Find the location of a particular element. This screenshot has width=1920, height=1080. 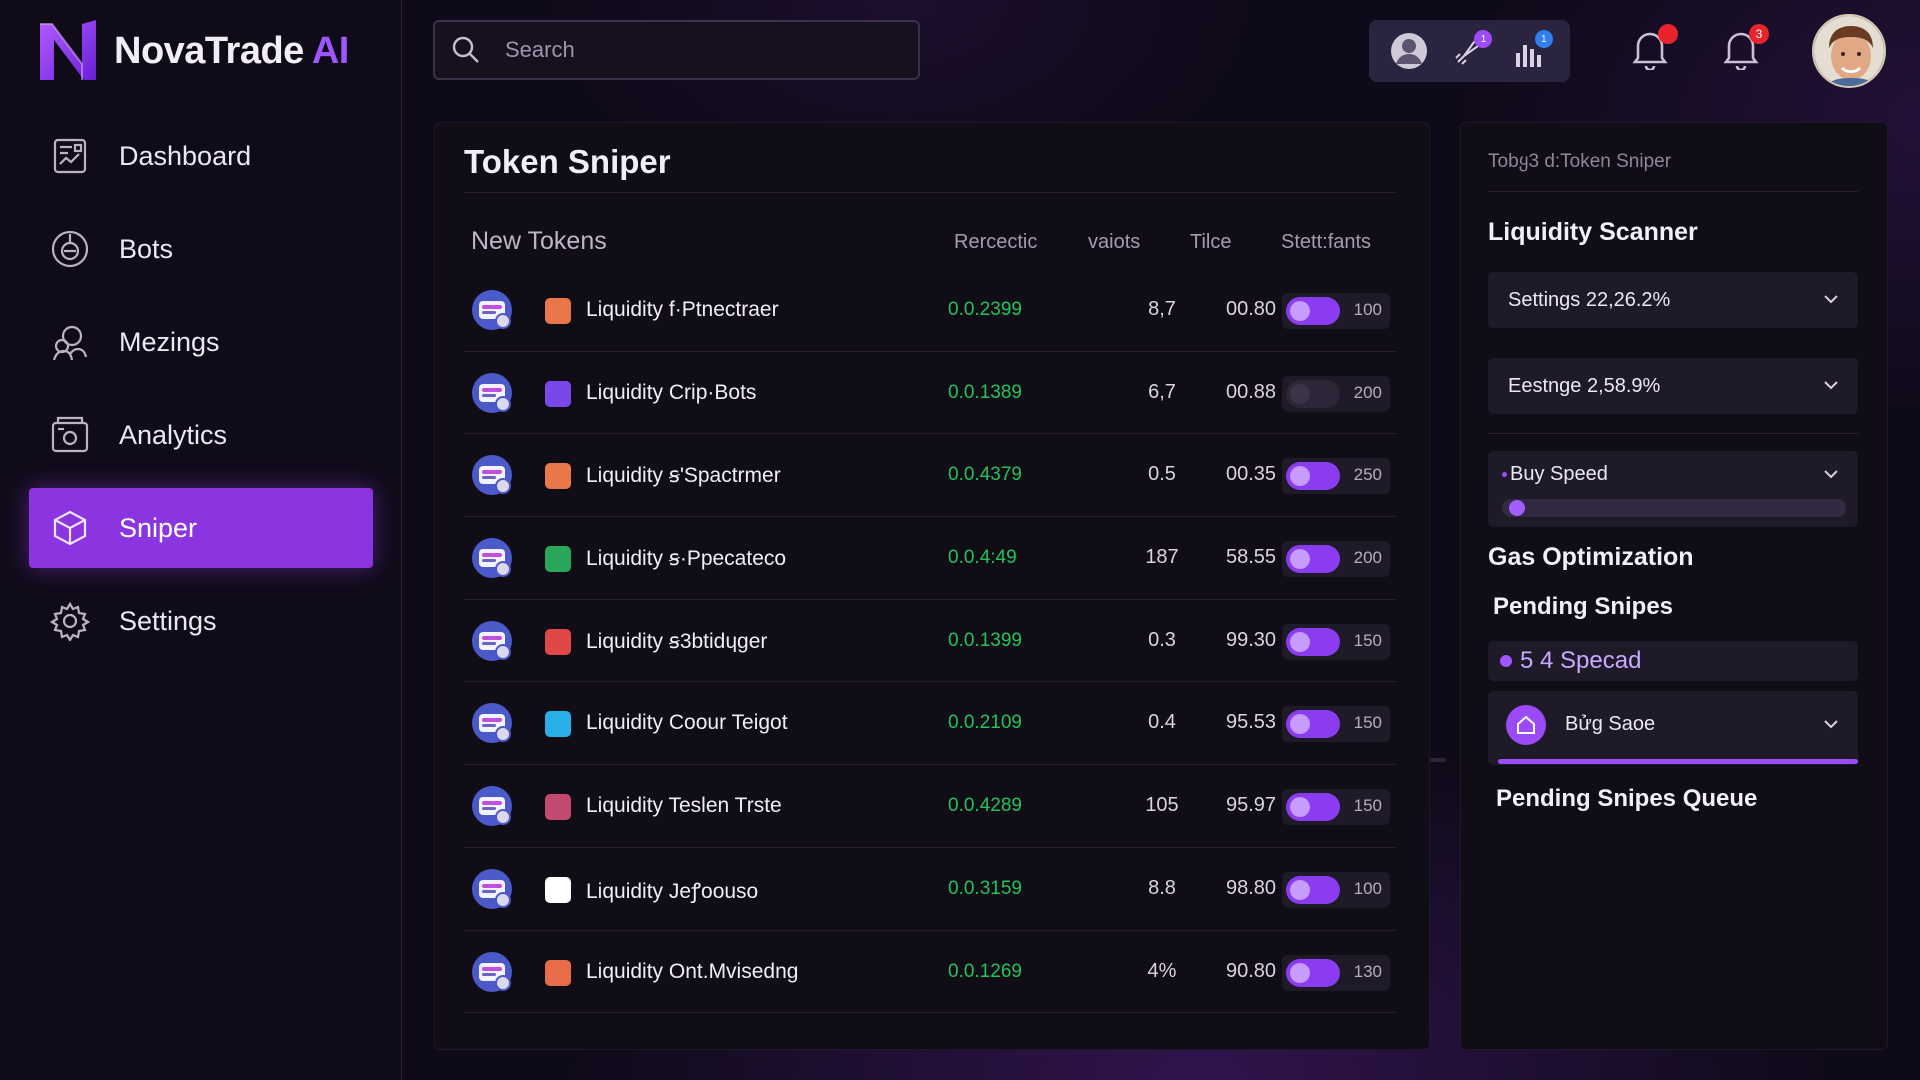

rocket-quick-button: 1 is located at coordinates (1470, 51).